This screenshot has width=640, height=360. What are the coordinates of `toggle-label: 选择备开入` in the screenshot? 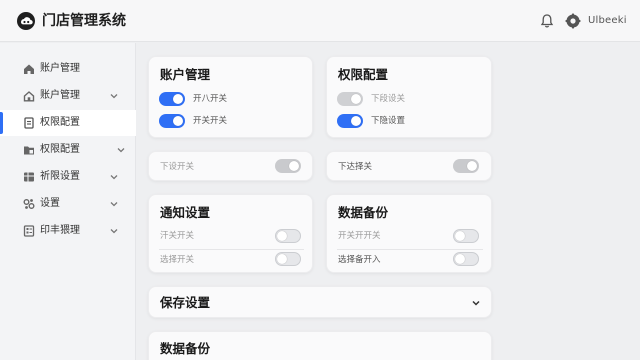 It's located at (359, 260).